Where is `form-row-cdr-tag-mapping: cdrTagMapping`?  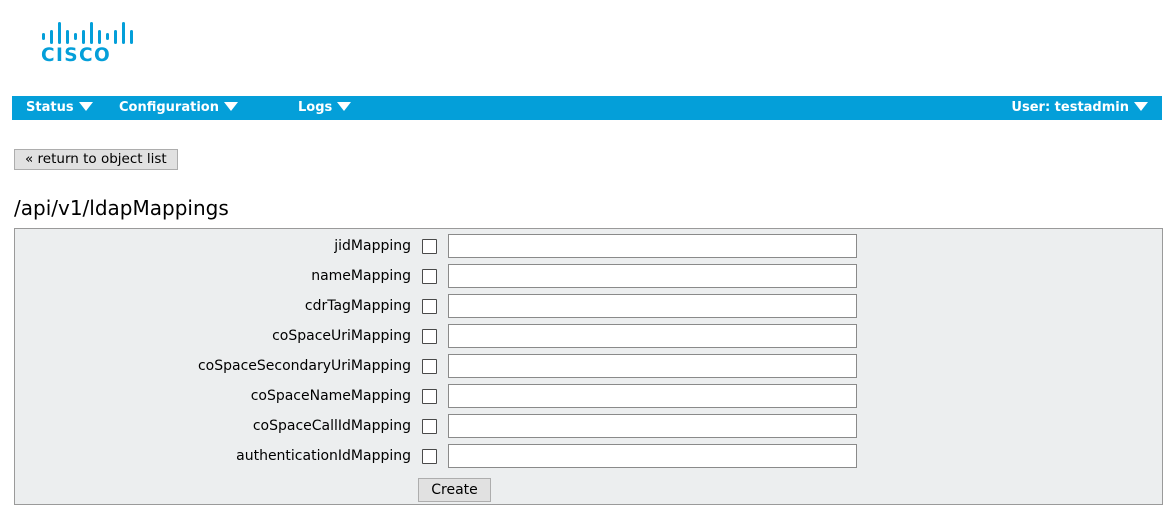
form-row-cdr-tag-mapping: cdrTagMapping is located at coordinates (588, 309).